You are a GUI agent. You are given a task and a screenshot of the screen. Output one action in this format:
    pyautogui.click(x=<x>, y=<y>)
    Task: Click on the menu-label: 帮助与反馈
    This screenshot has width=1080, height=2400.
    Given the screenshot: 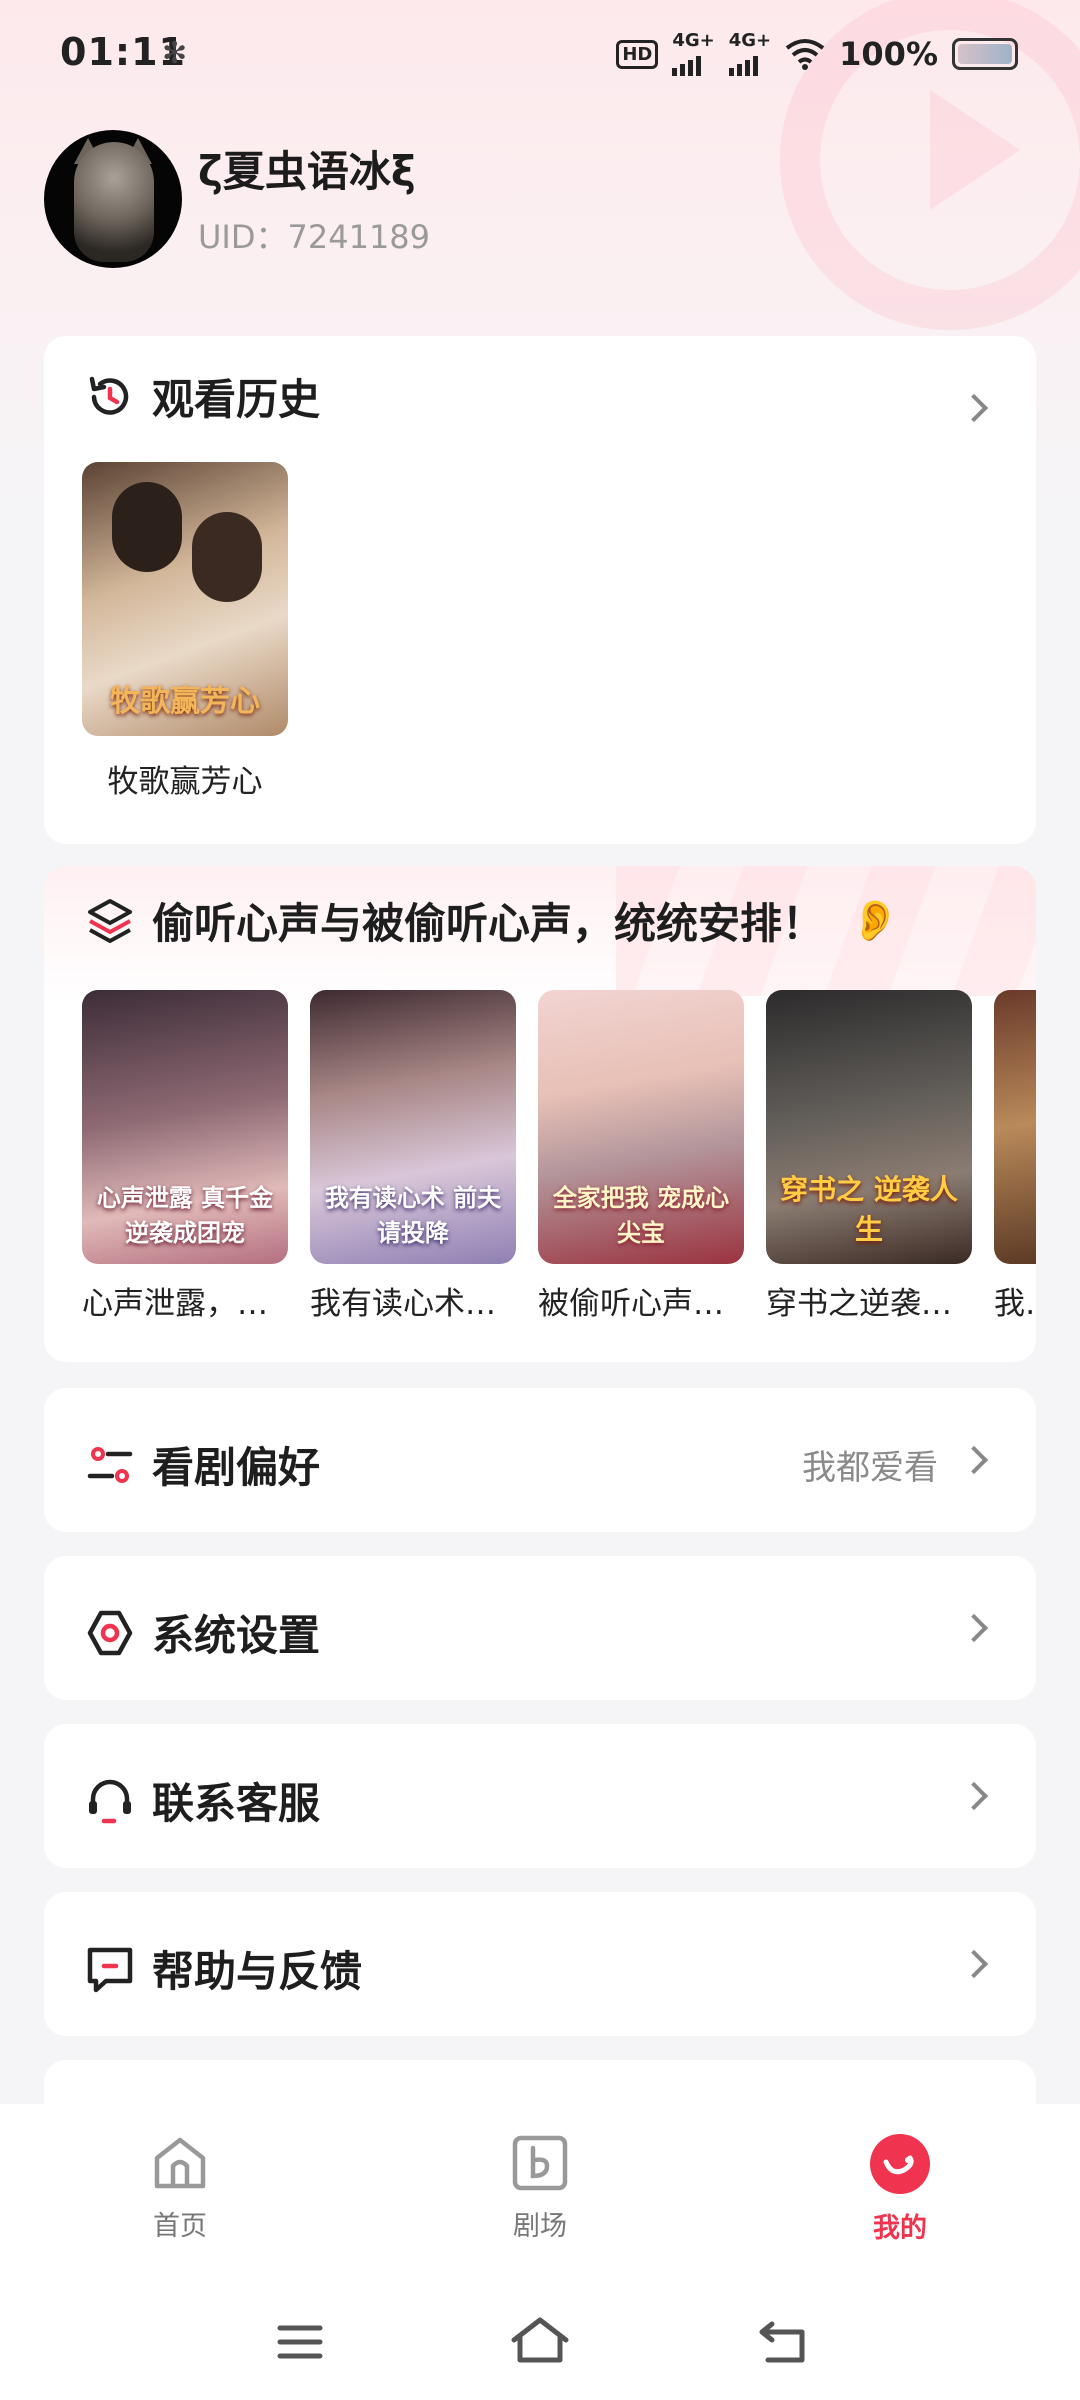 What is the action you would take?
    pyautogui.click(x=257, y=1971)
    